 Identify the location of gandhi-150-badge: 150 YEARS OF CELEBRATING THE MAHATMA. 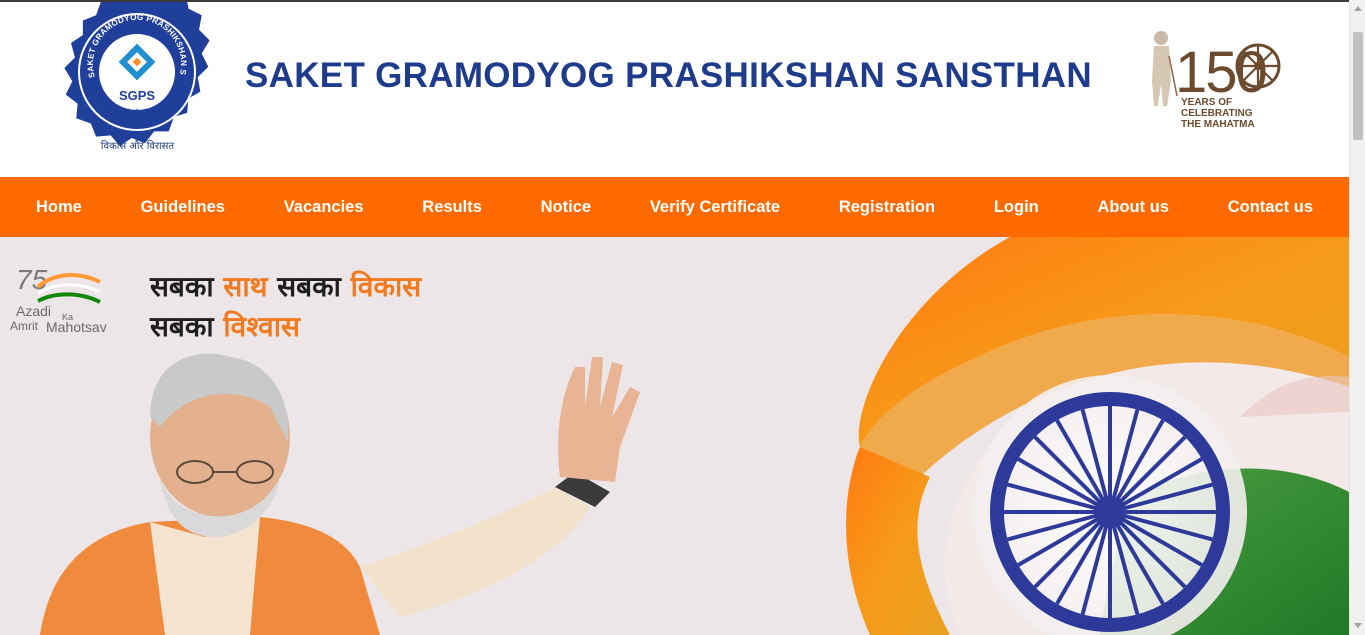
(1216, 80).